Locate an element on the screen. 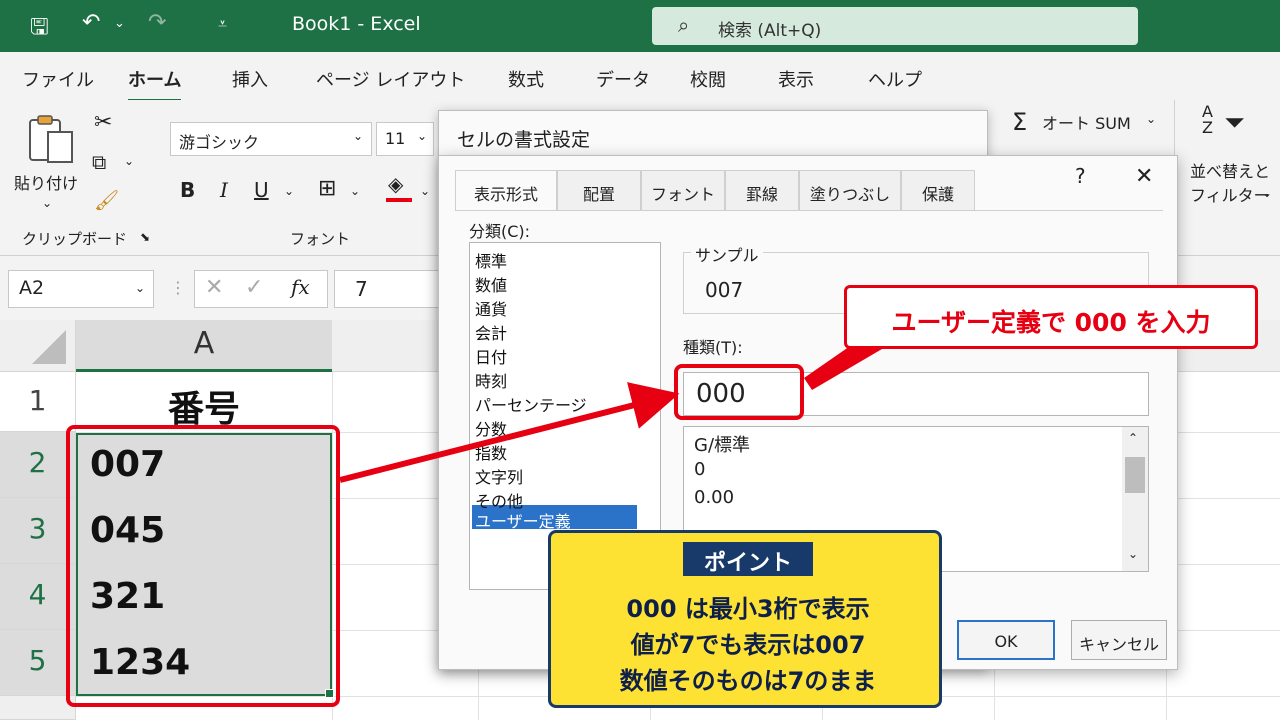 Image resolution: width=1280 pixels, height=720 pixels. arrow-cells-to-type is located at coordinates (509, 432).